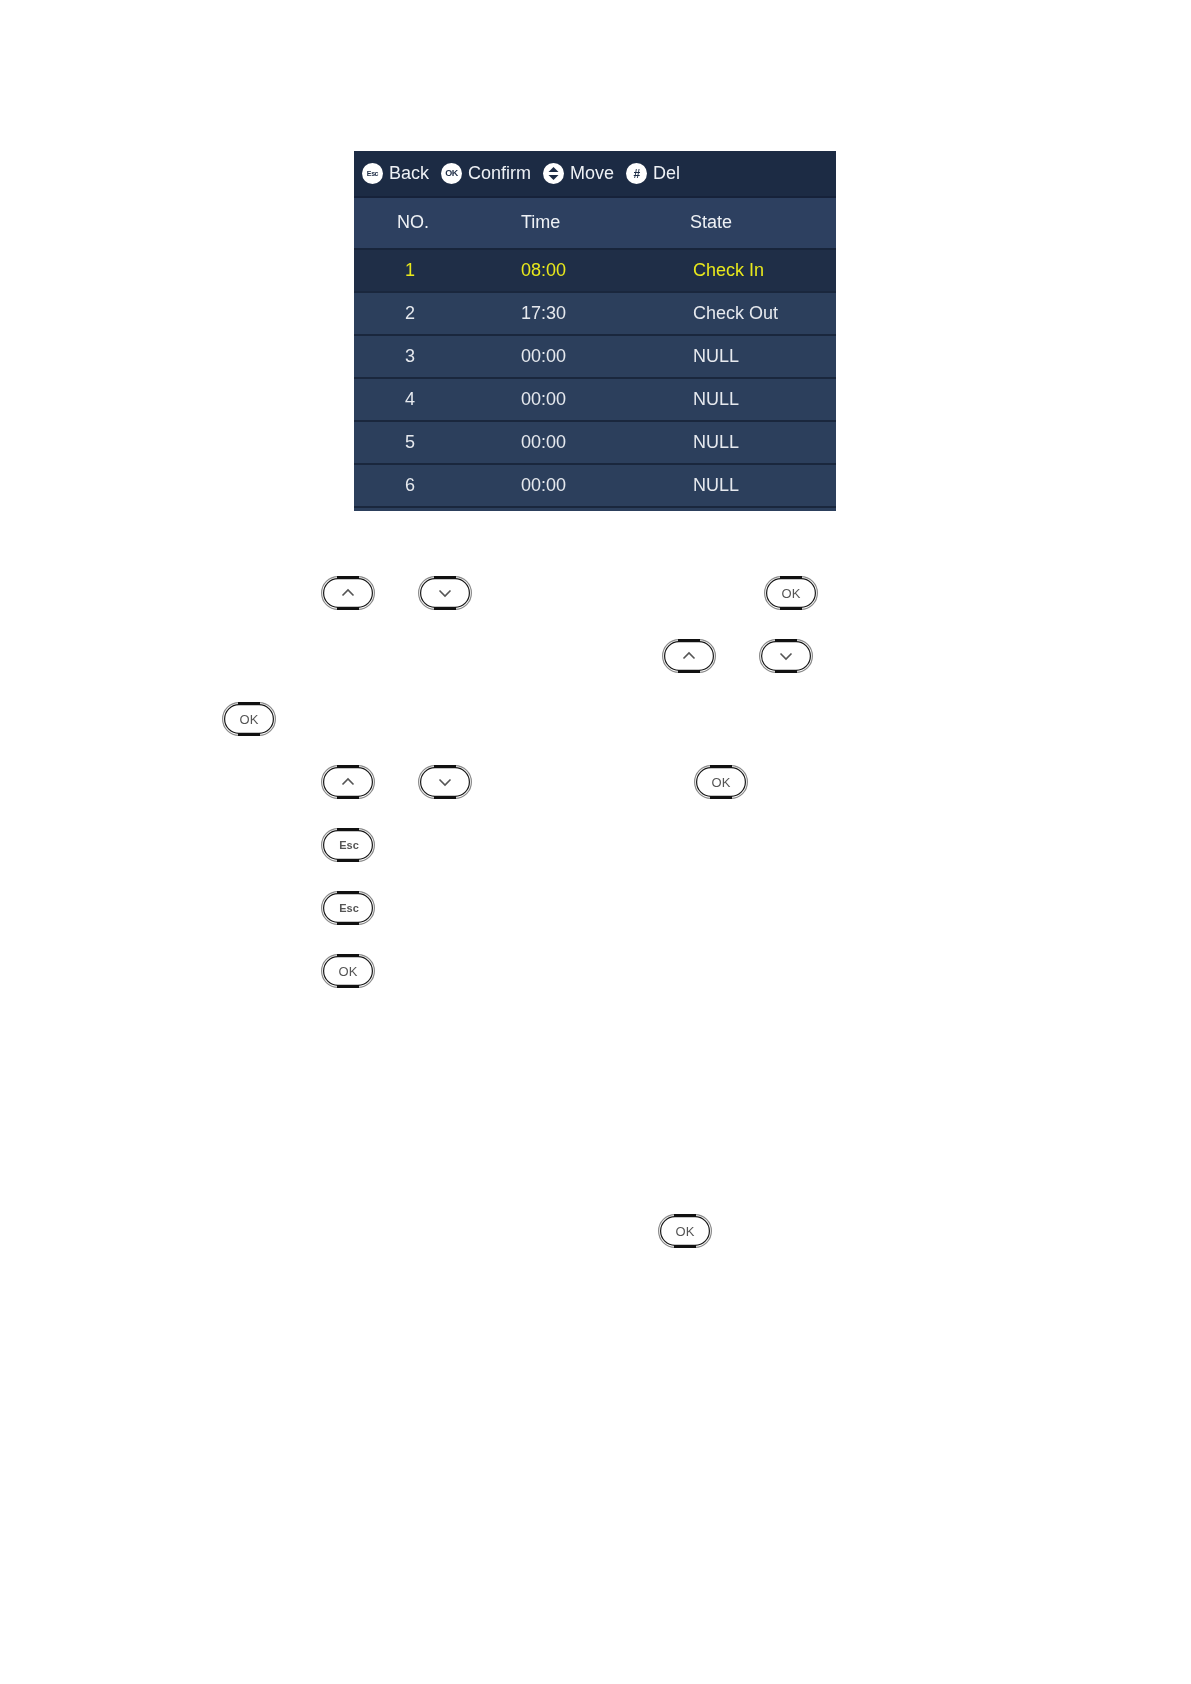  What do you see at coordinates (592, 173) in the screenshot?
I see `hint-label: Move` at bounding box center [592, 173].